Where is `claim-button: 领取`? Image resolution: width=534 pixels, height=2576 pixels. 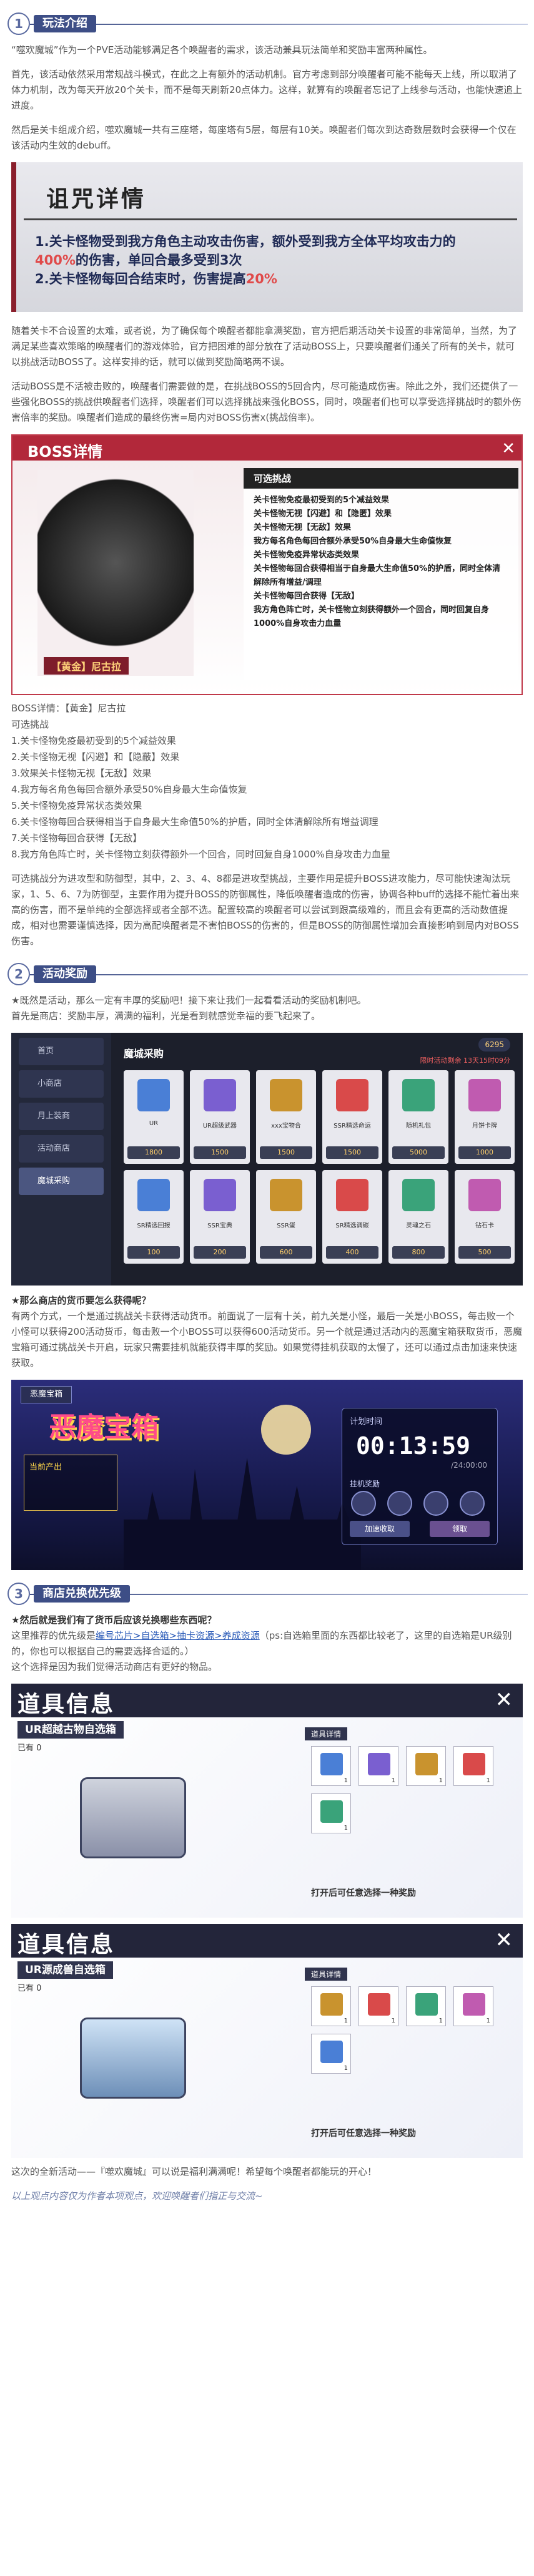
claim-button: 领取 is located at coordinates (460, 1529).